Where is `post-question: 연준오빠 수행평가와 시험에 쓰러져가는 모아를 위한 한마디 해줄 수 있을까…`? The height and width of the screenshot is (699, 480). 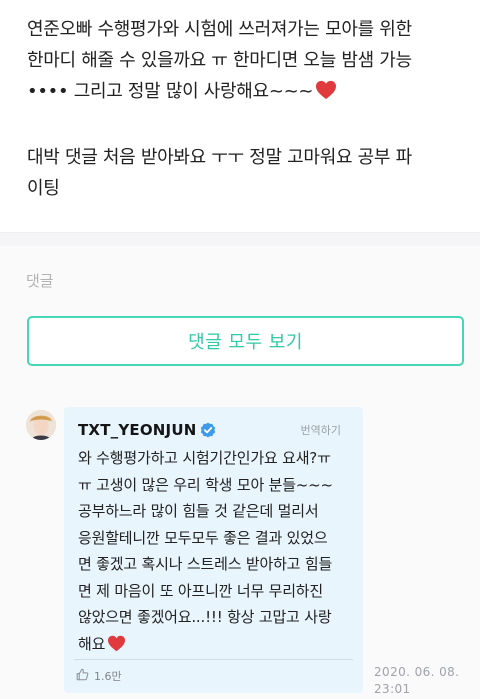
post-question: 연준오빠 수행평가와 시험에 쓰러져가는 모아를 위한 한마디 해줄 수 있을까… is located at coordinates (247, 62).